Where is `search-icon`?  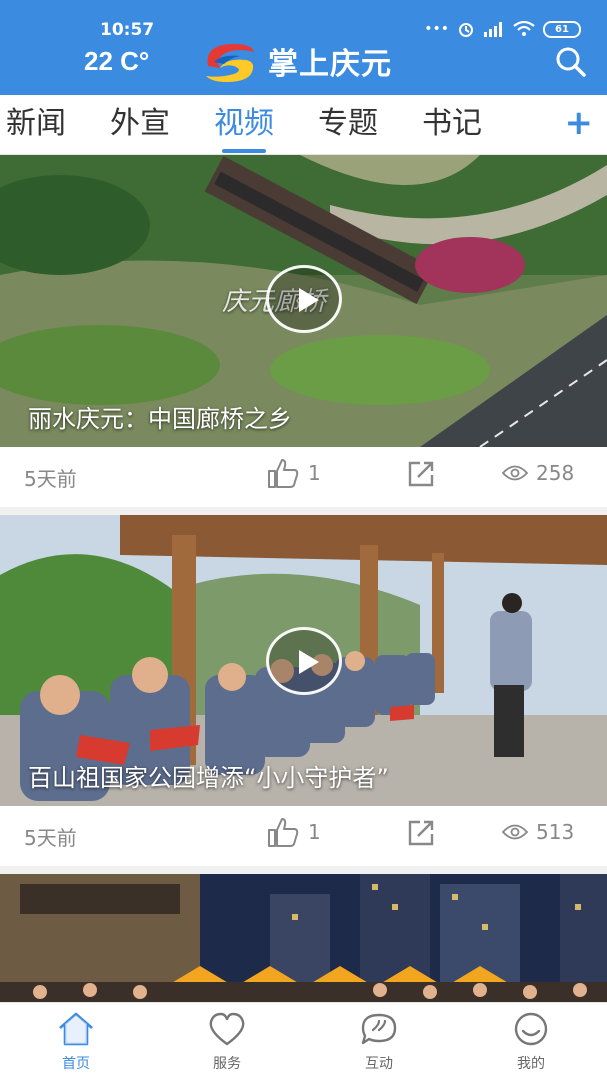 search-icon is located at coordinates (571, 62).